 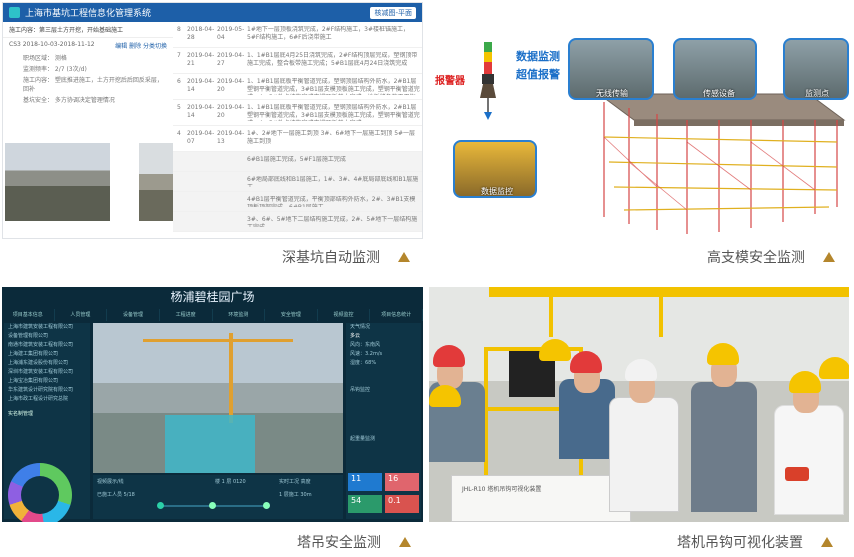 What do you see at coordinates (817, 93) in the screenshot?
I see `monitor-point-tag: 监测点` at bounding box center [817, 93].